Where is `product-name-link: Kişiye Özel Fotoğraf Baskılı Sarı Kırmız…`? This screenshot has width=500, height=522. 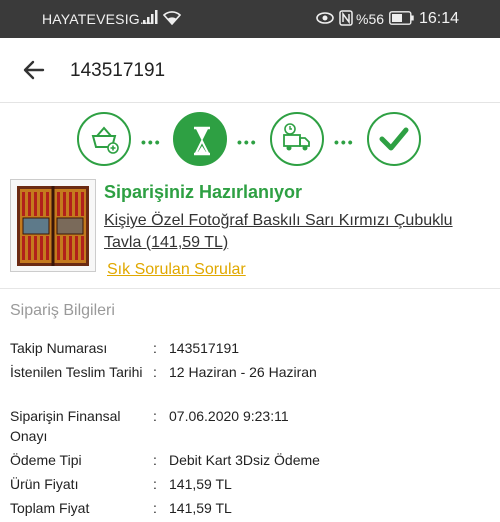 product-name-link: Kişiye Özel Fotoğraf Baskılı Sarı Kırmız… is located at coordinates (296, 232).